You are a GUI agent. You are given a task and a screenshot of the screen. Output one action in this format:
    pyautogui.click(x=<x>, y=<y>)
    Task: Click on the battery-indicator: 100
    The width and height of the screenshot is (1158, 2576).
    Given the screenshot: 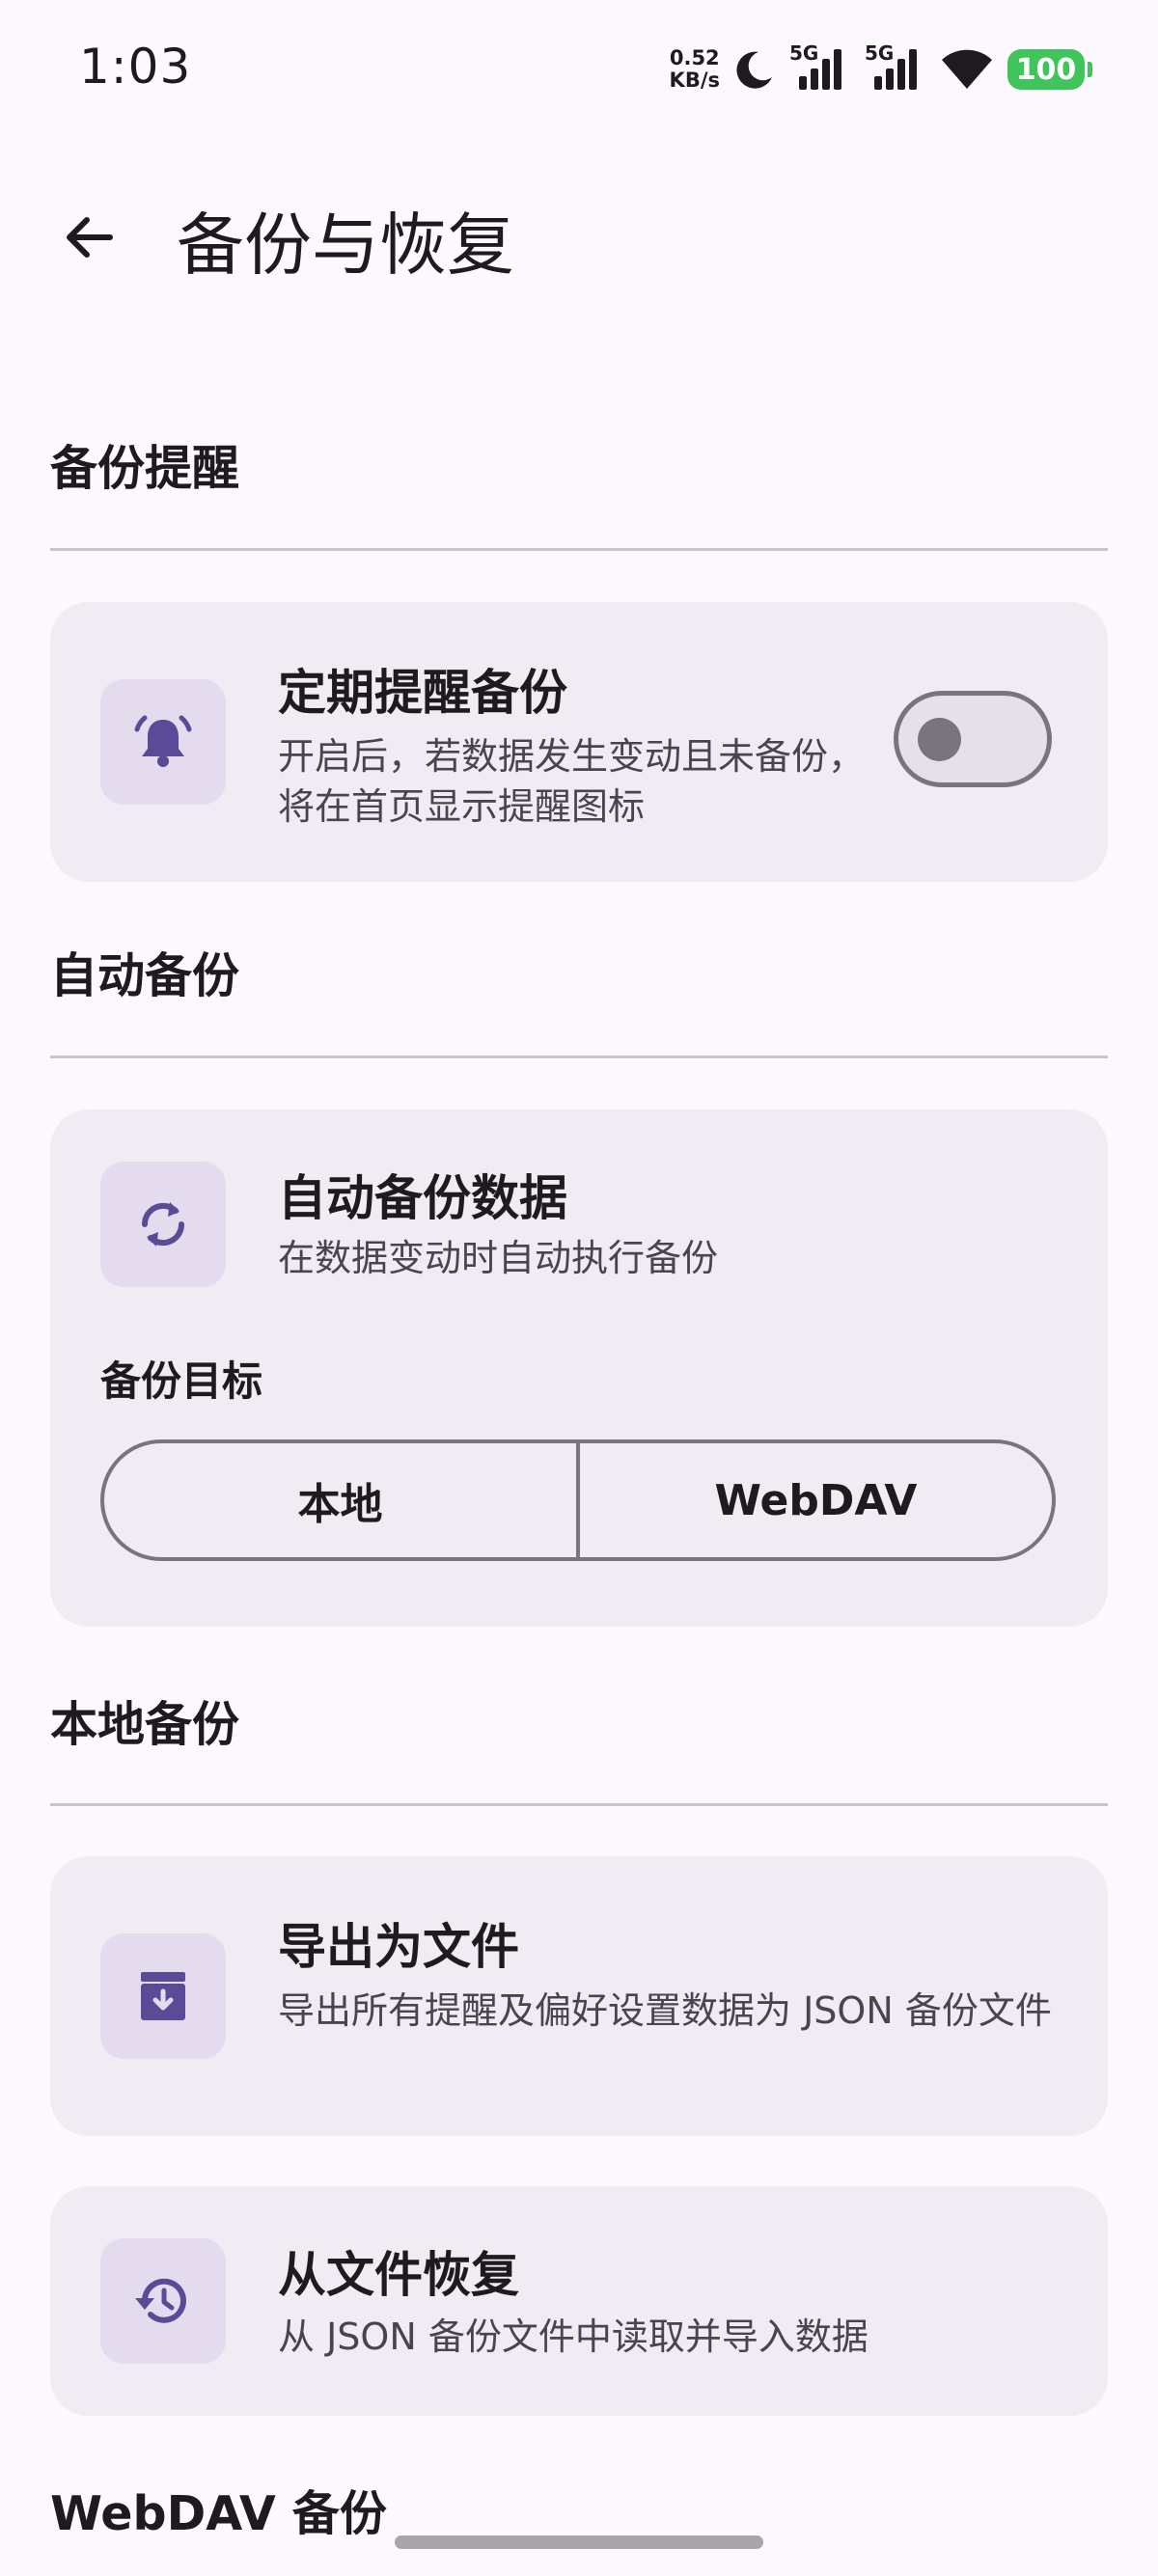 What is the action you would take?
    pyautogui.click(x=1049, y=69)
    